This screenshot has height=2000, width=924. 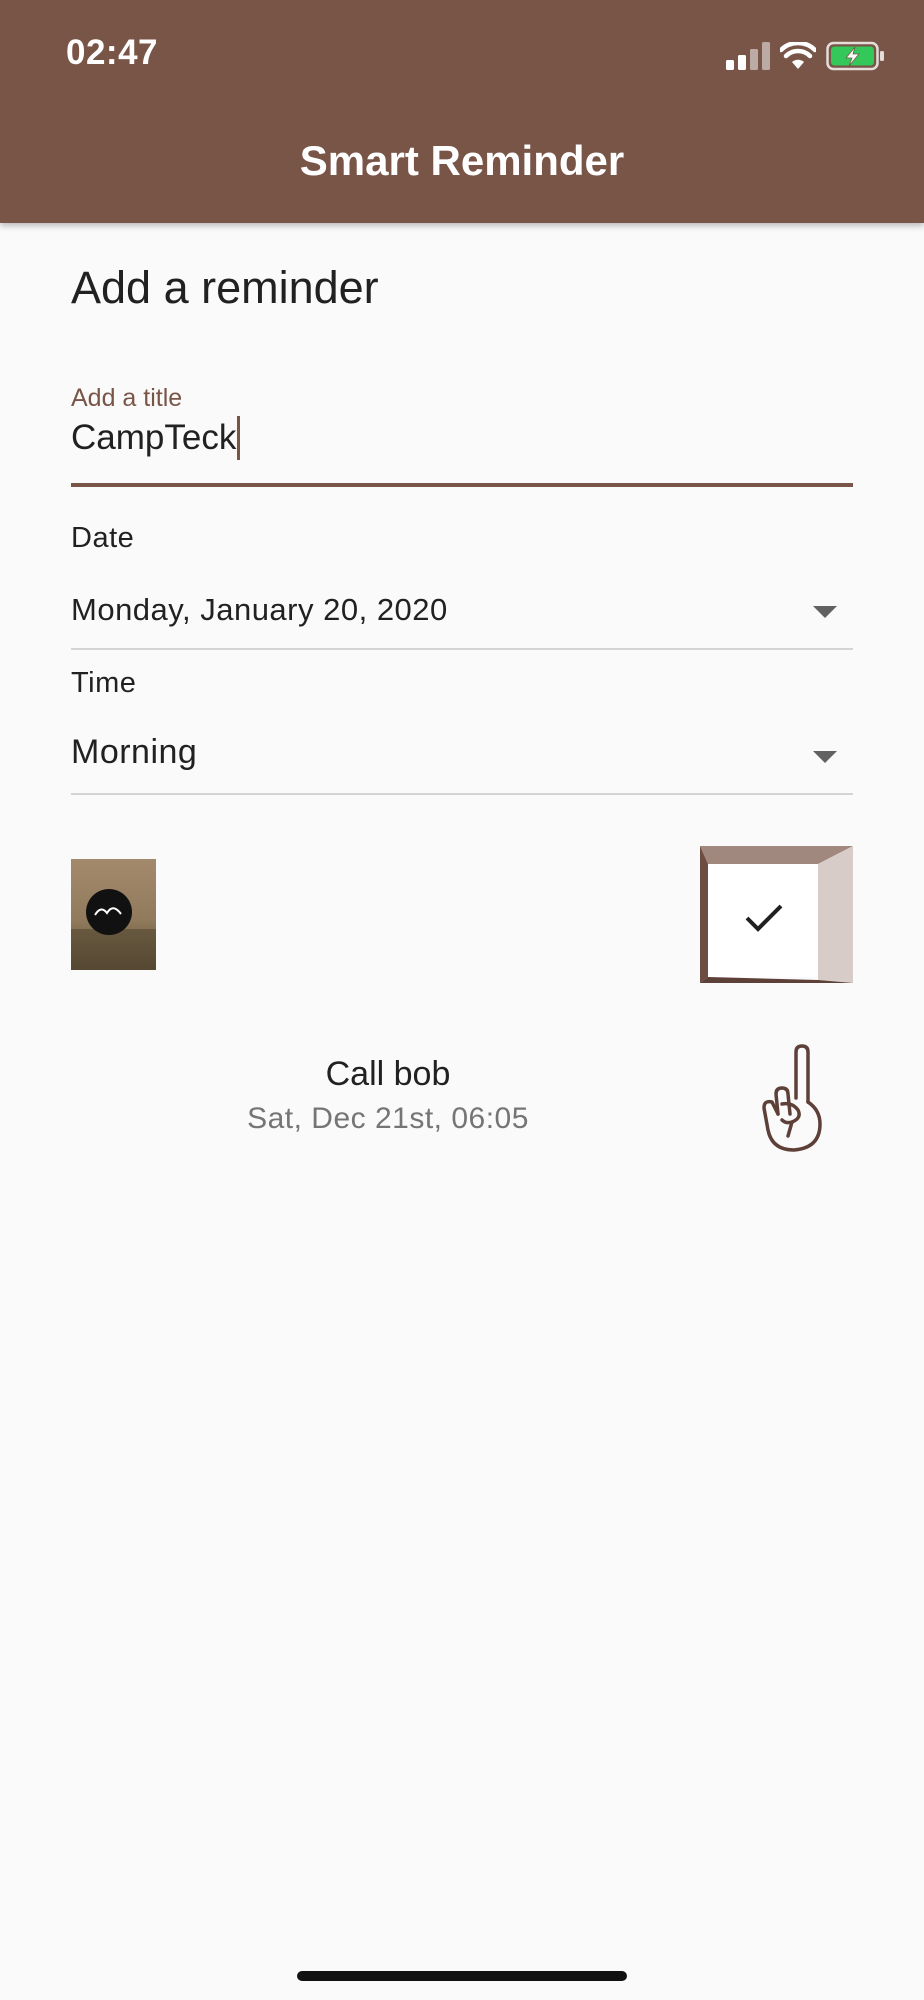 What do you see at coordinates (462, 757) in the screenshot?
I see `time-dropdown: Morning` at bounding box center [462, 757].